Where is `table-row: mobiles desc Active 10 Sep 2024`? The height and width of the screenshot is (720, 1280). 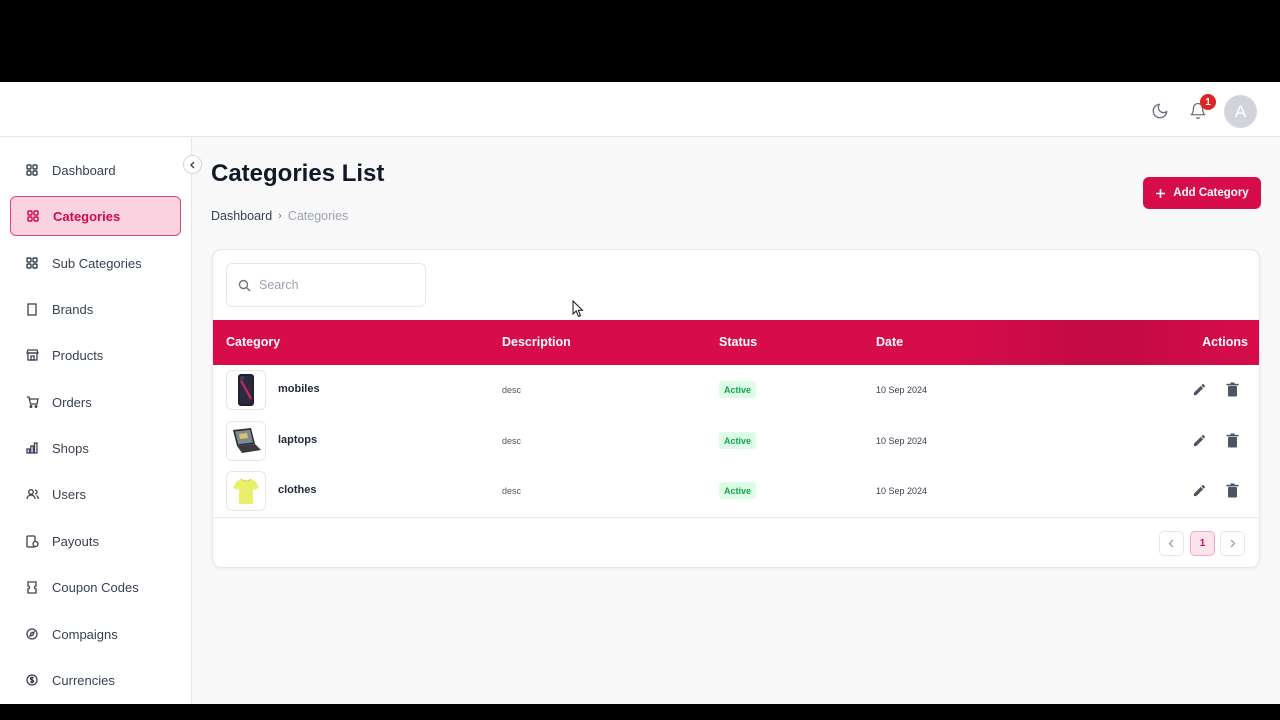
table-row: mobiles desc Active 10 Sep 2024 is located at coordinates (736, 390).